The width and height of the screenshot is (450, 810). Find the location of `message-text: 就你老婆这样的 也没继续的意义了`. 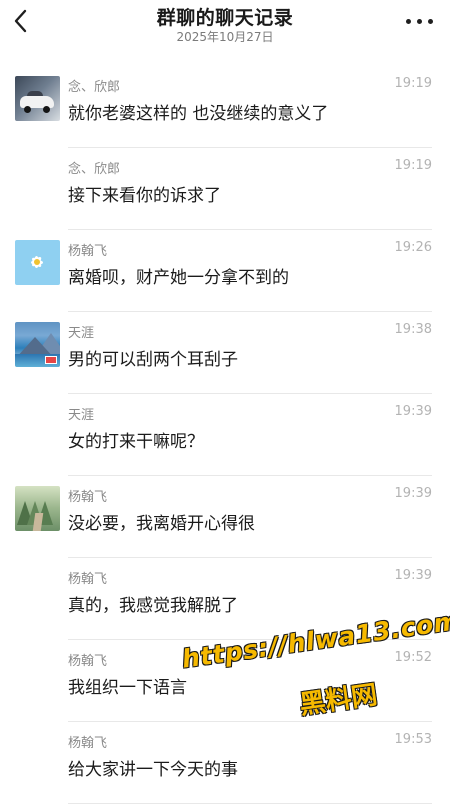

message-text: 就你老婆这样的 也没继续的意义了 is located at coordinates (198, 114).